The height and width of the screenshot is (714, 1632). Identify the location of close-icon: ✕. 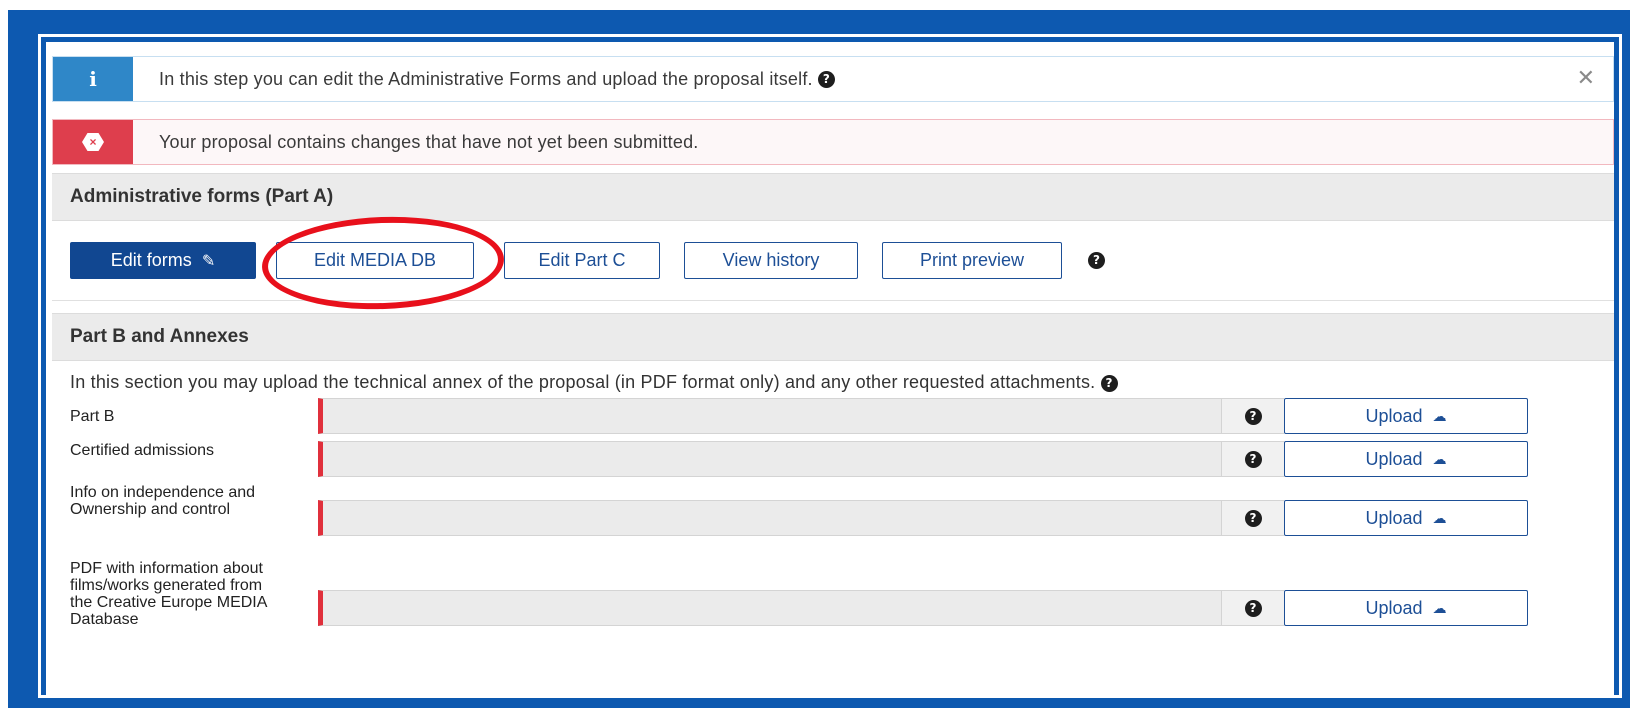
(1586, 78).